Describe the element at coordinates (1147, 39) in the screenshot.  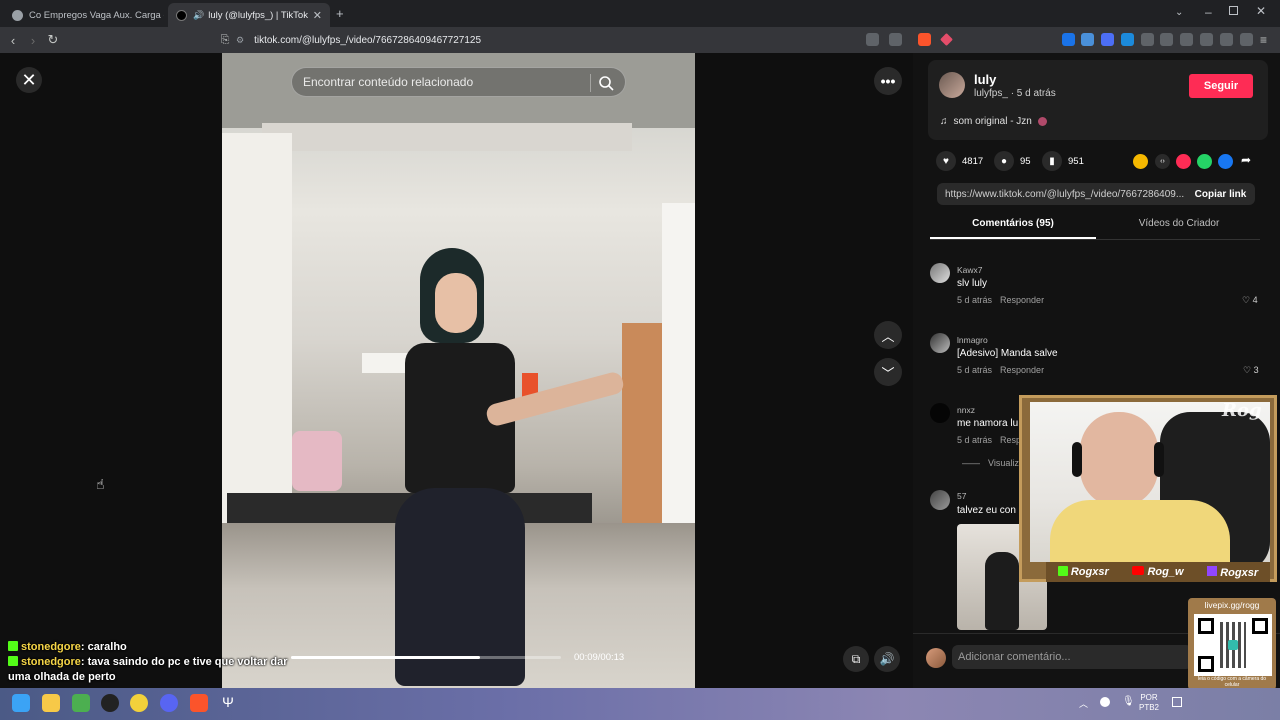
I see `extensions-puzzle-icon` at that location.